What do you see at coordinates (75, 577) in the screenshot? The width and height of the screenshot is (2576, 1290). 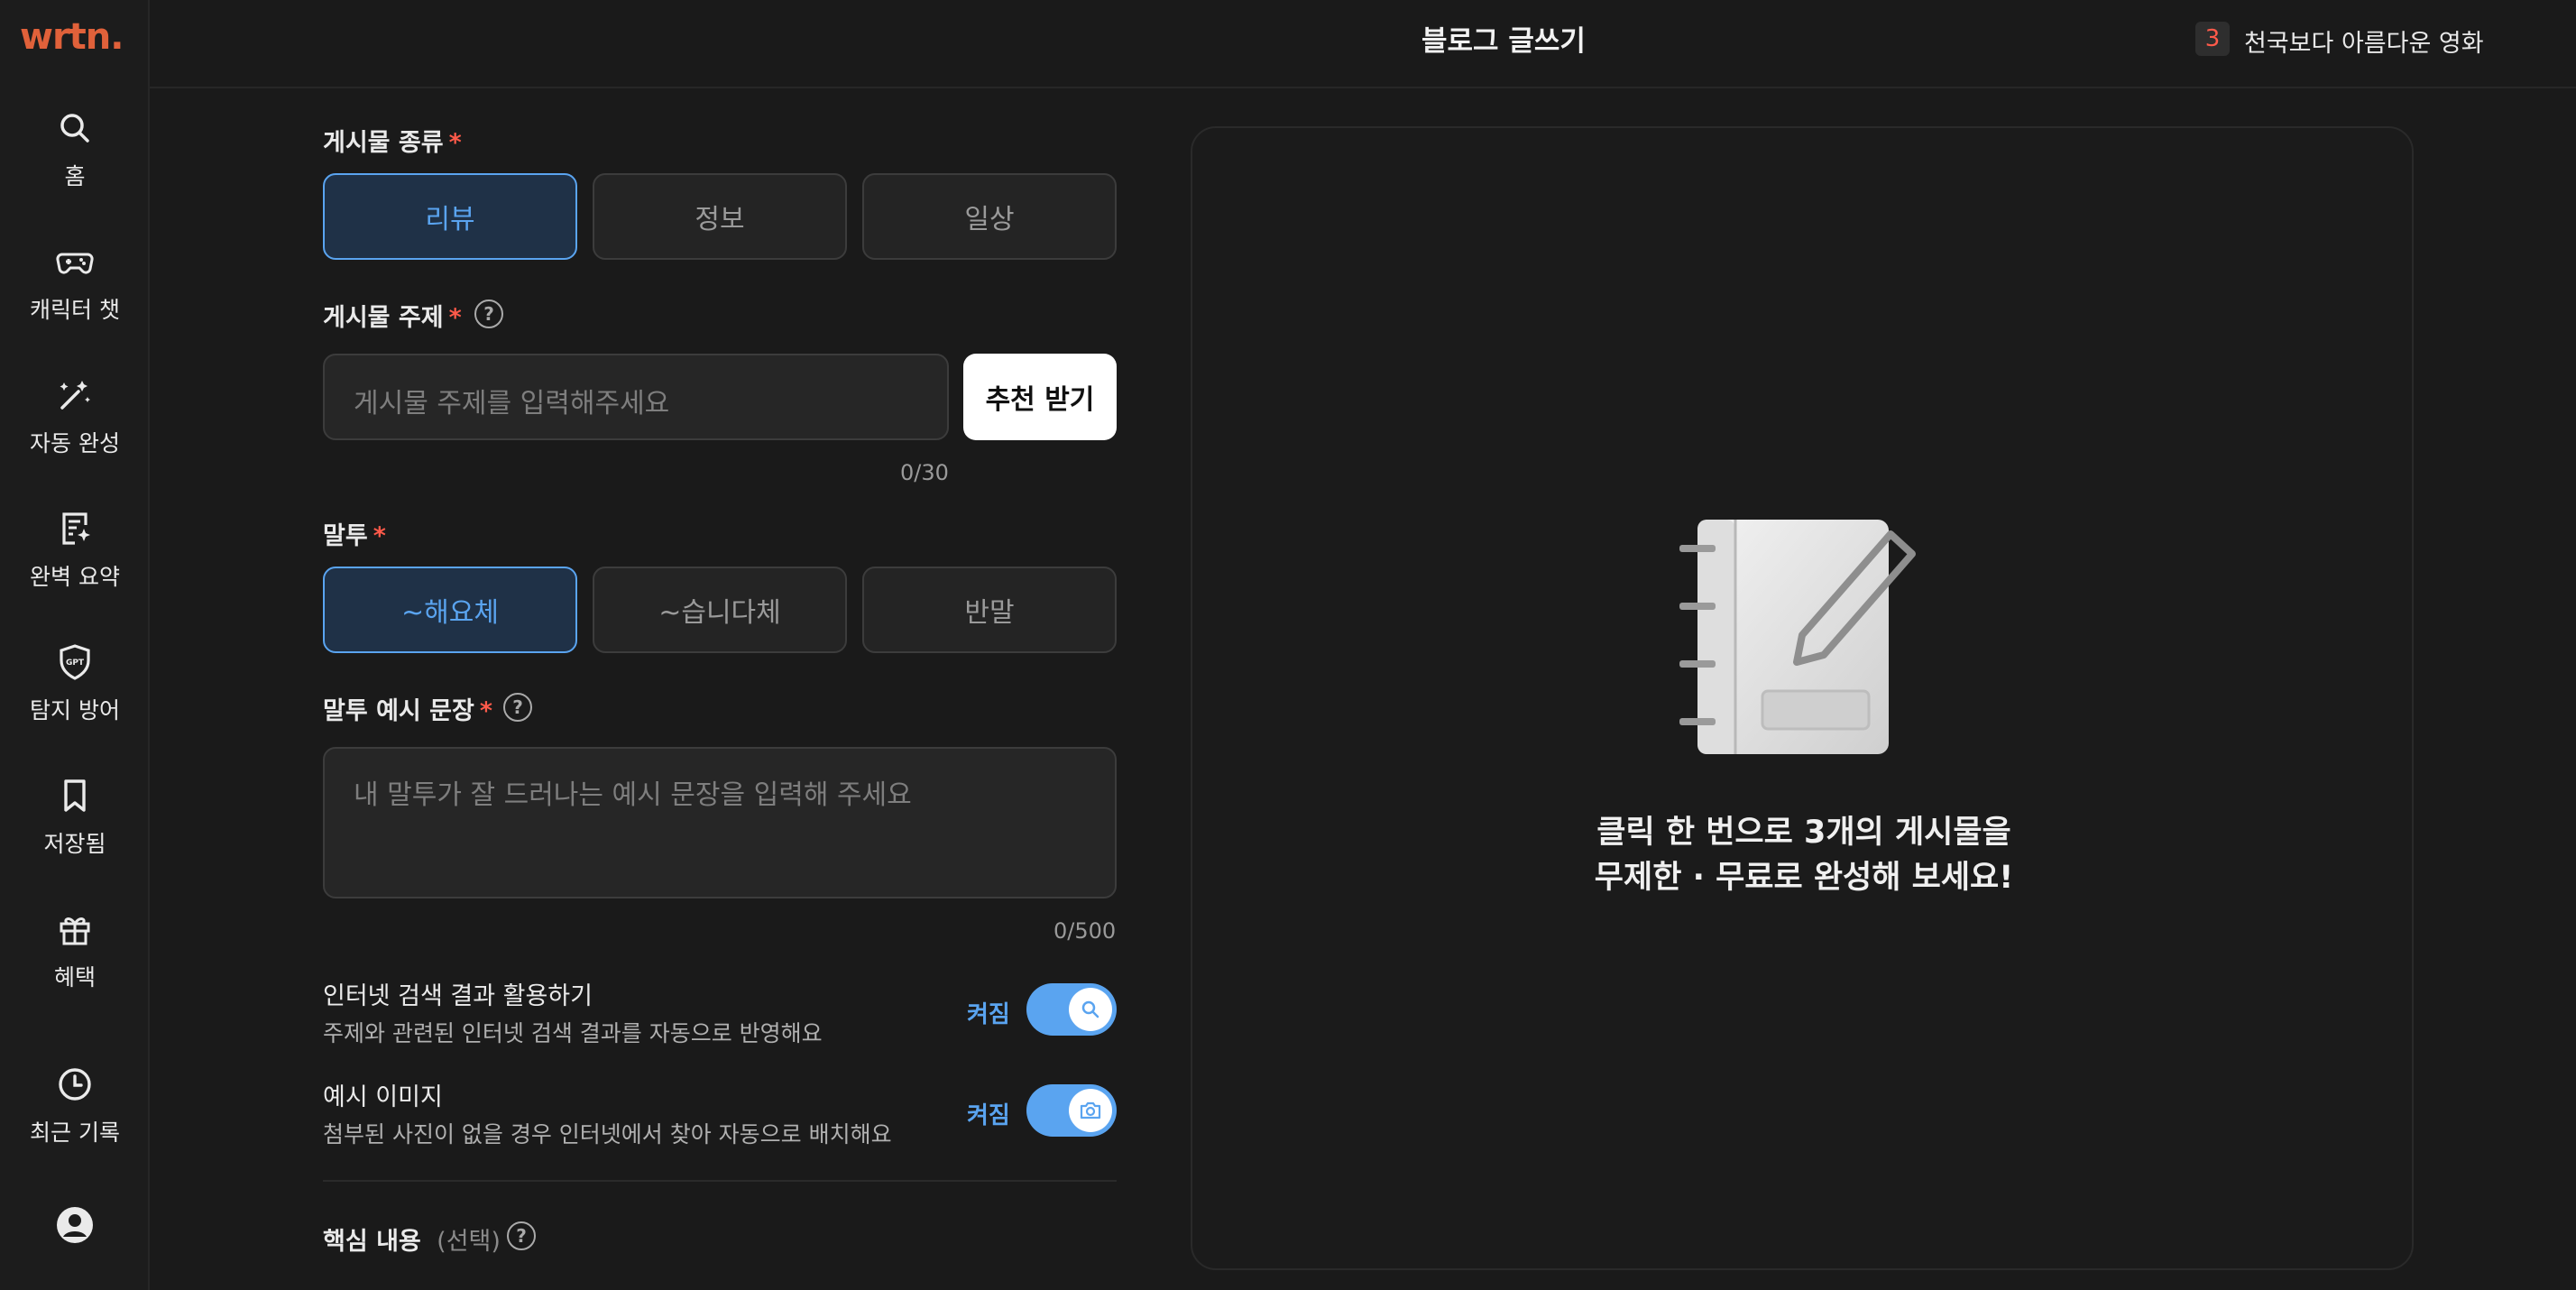 I see `sidebar-item-label: 완벽 요약` at bounding box center [75, 577].